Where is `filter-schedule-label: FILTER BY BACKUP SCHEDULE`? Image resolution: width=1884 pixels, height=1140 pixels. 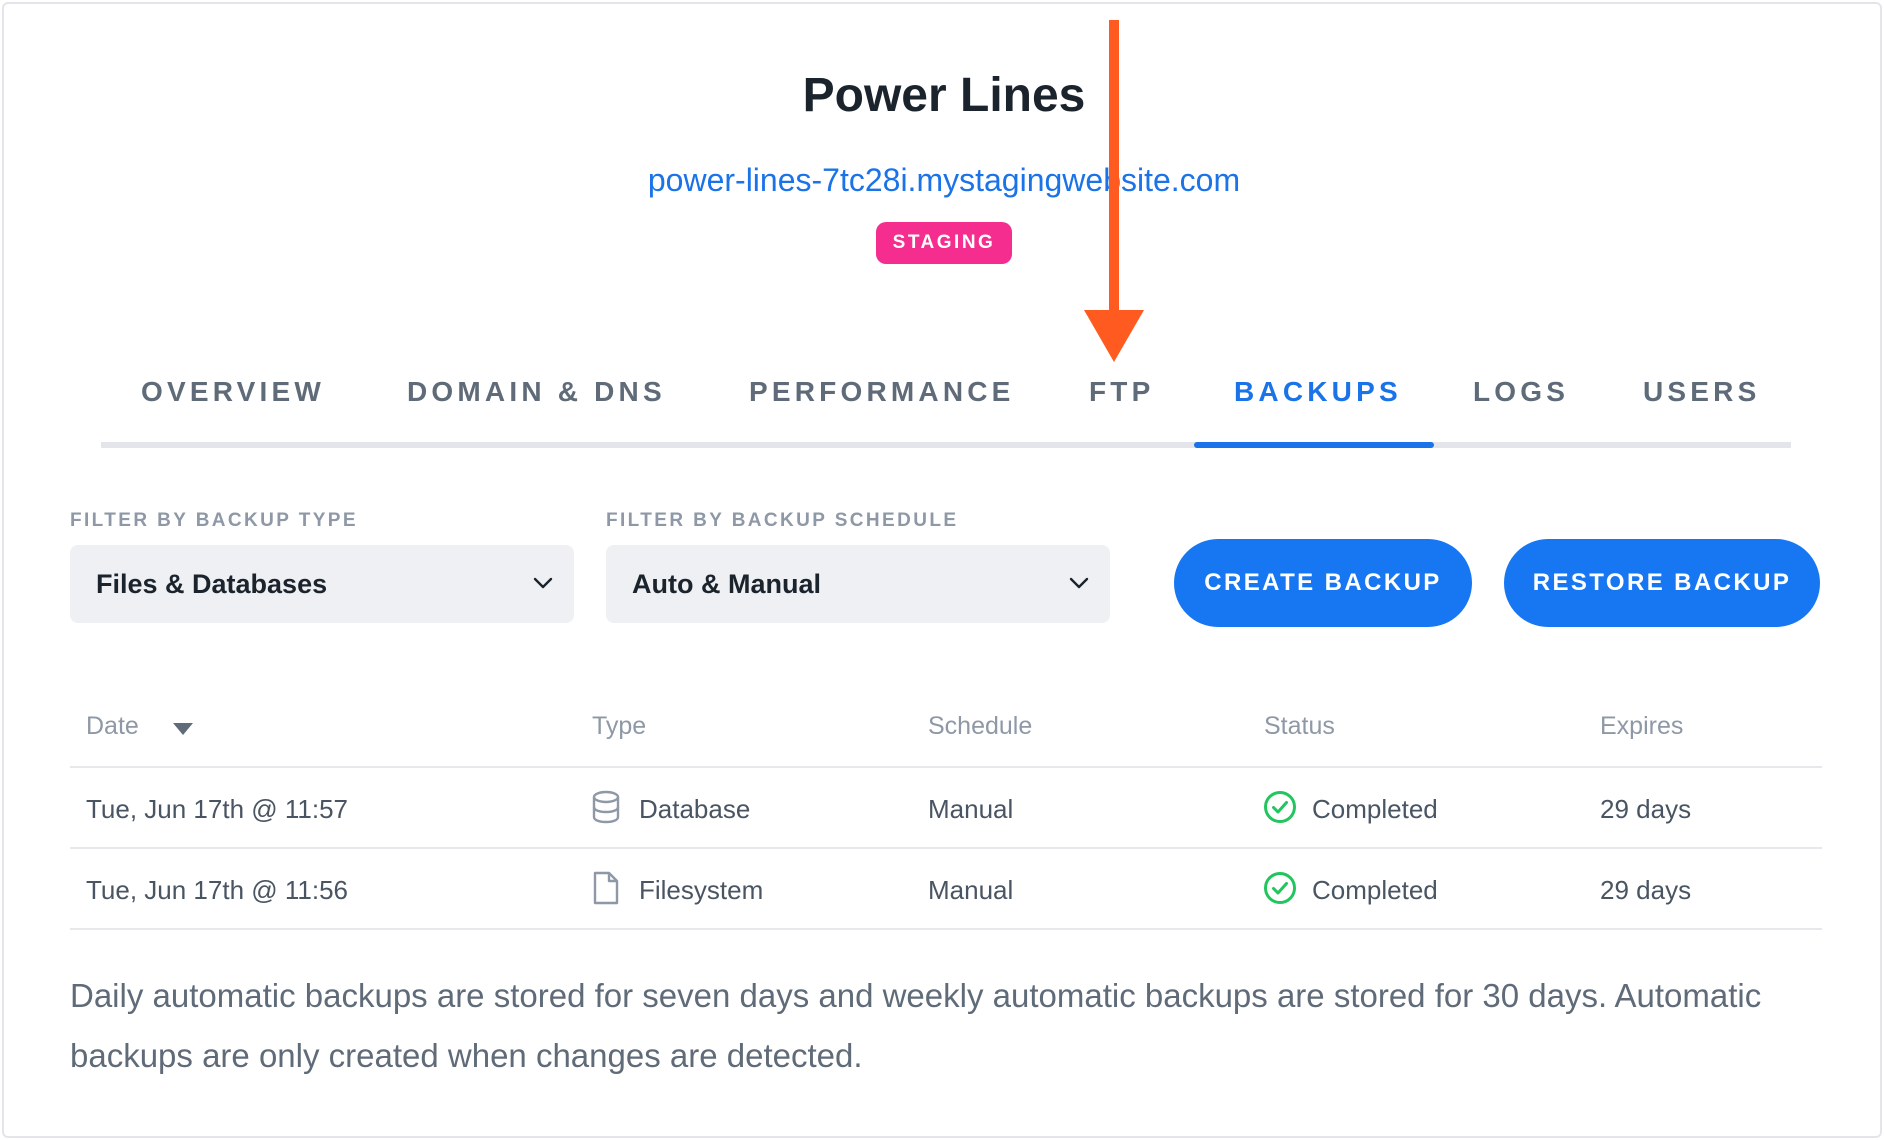 filter-schedule-label: FILTER BY BACKUP SCHEDULE is located at coordinates (782, 520).